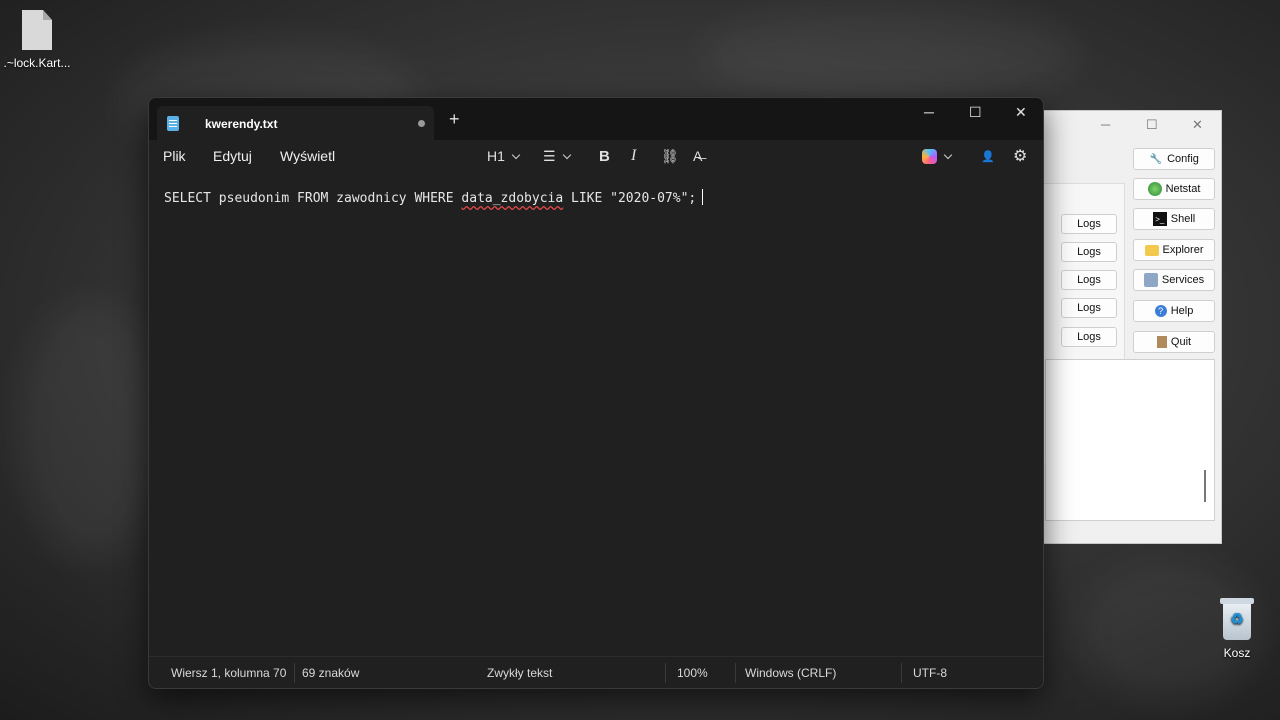 This screenshot has height=720, width=1280. I want to click on line-ending: Windows (CRLF), so click(790, 673).